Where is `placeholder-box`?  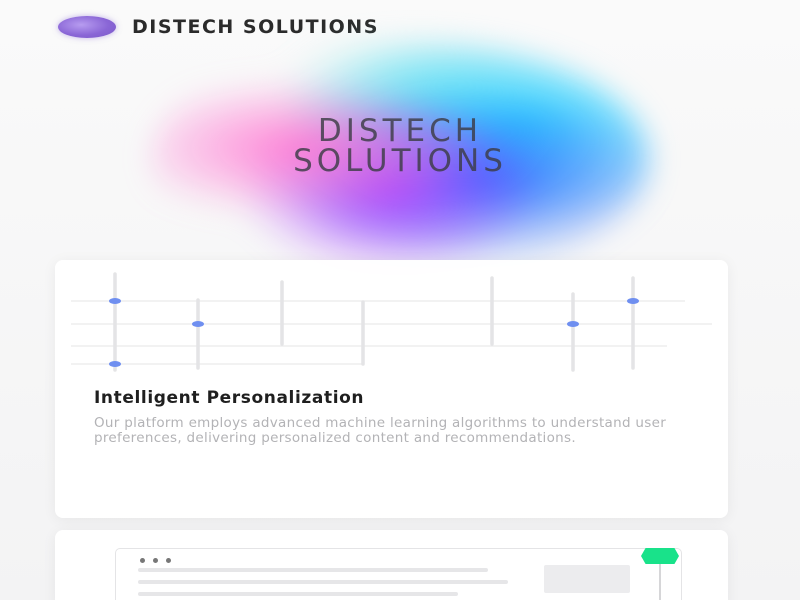 placeholder-box is located at coordinates (587, 579).